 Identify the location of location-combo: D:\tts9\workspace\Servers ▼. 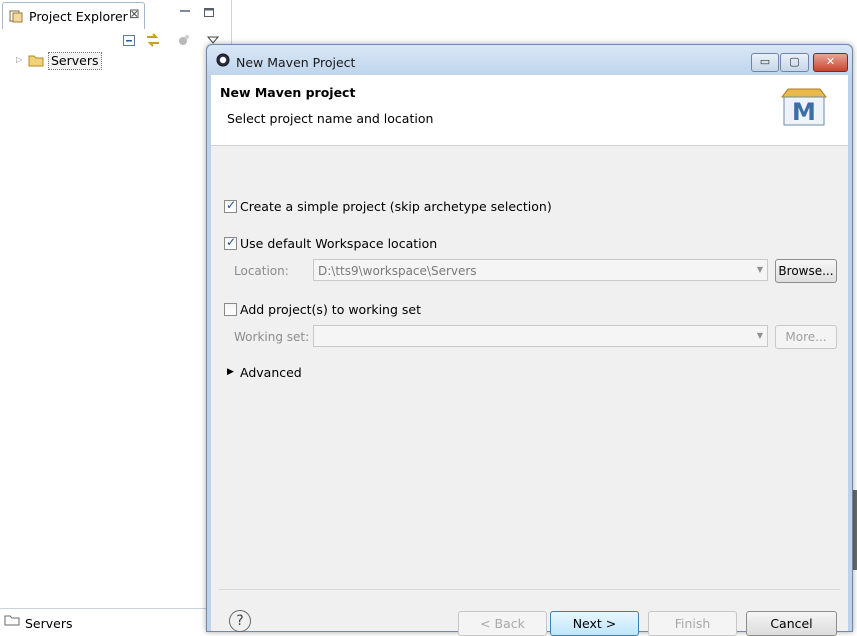
(540, 270).